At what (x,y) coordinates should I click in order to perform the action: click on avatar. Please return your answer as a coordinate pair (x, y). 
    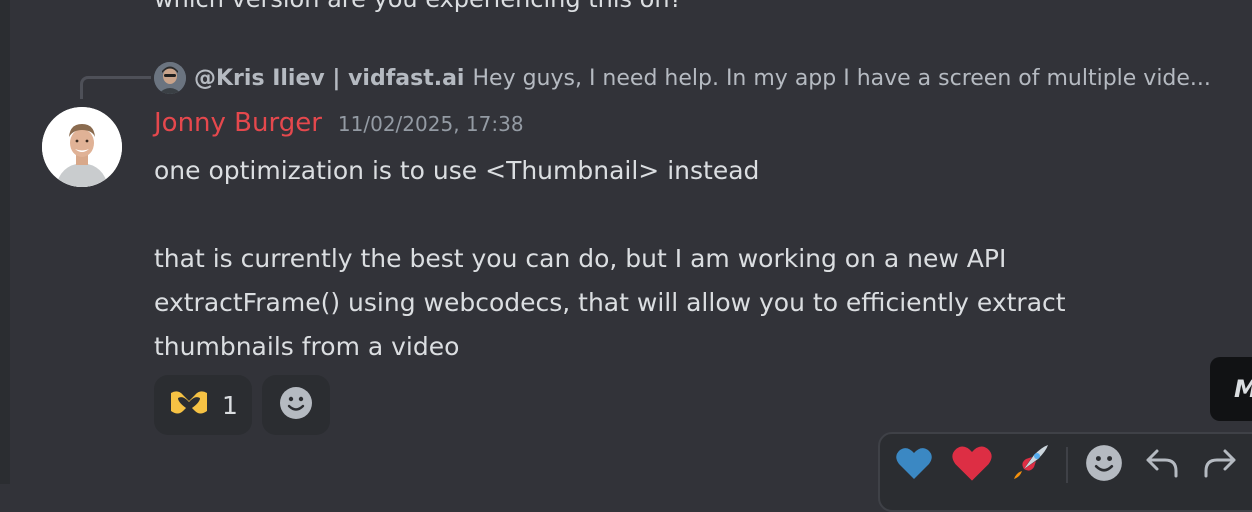
    Looking at the image, I should click on (82, 147).